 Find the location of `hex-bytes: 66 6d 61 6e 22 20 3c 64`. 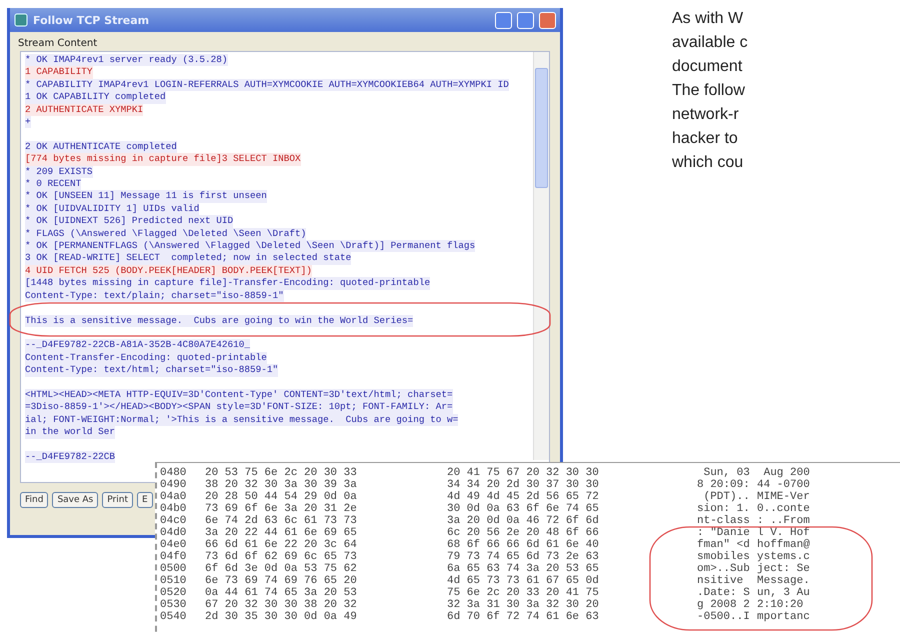

hex-bytes: 66 6d 61 6e 22 20 3c 64 is located at coordinates (281, 545).